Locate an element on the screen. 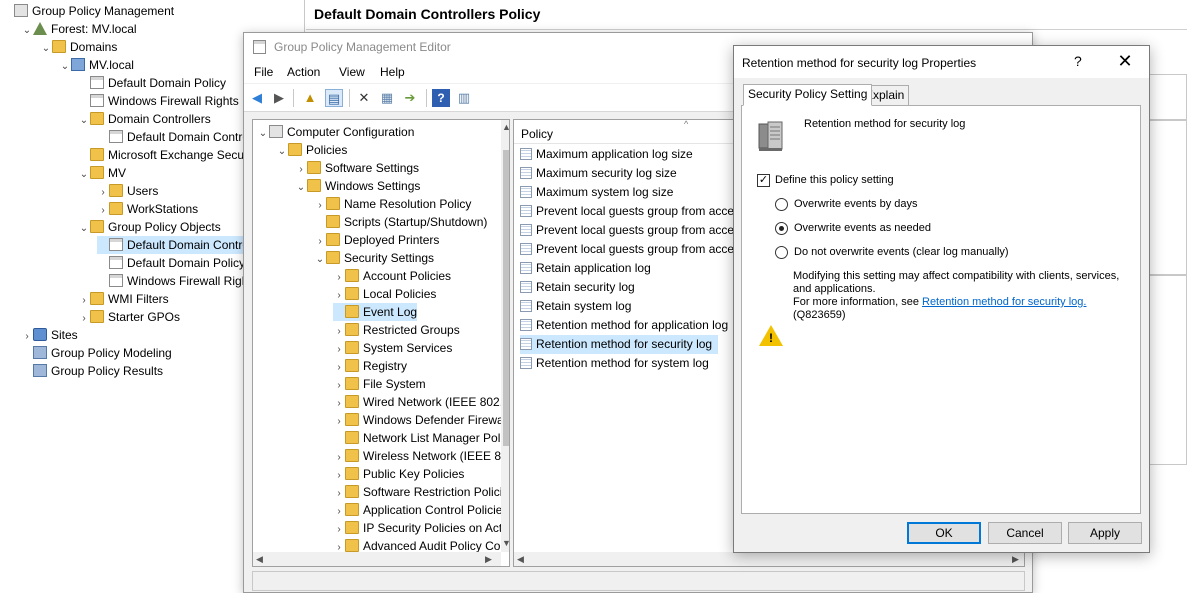 This screenshot has height=593, width=1187. policy-row: Retention method for security log is located at coordinates (619, 344).